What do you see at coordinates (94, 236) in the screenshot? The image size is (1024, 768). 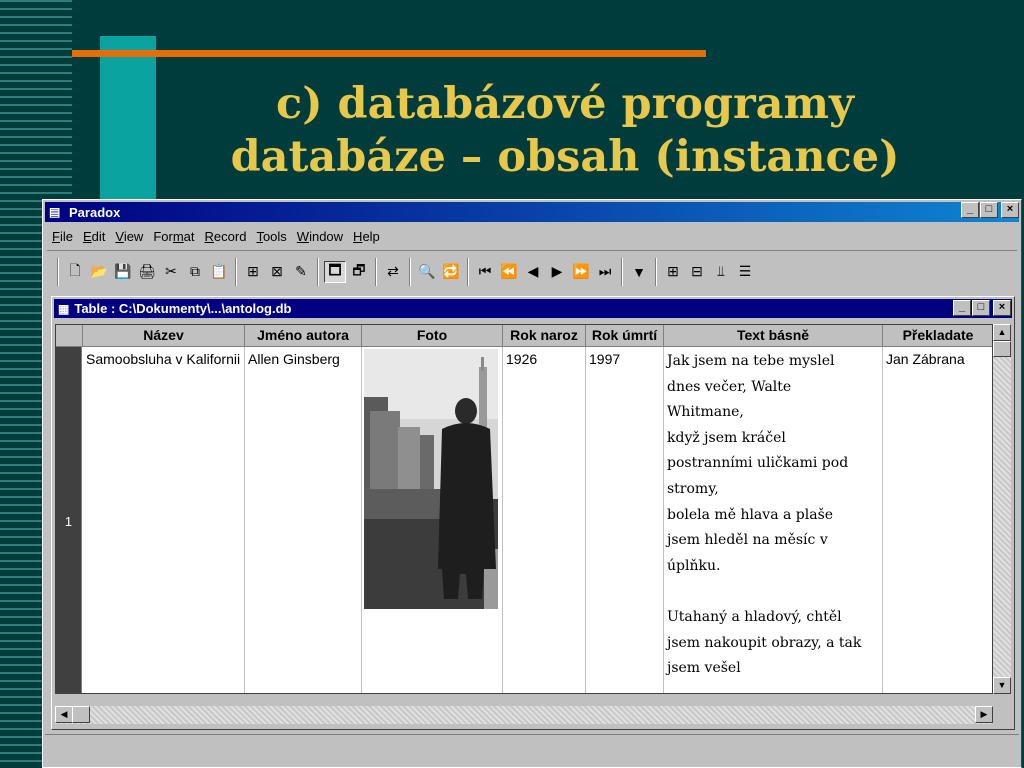 I see `menu-edit: Edit` at bounding box center [94, 236].